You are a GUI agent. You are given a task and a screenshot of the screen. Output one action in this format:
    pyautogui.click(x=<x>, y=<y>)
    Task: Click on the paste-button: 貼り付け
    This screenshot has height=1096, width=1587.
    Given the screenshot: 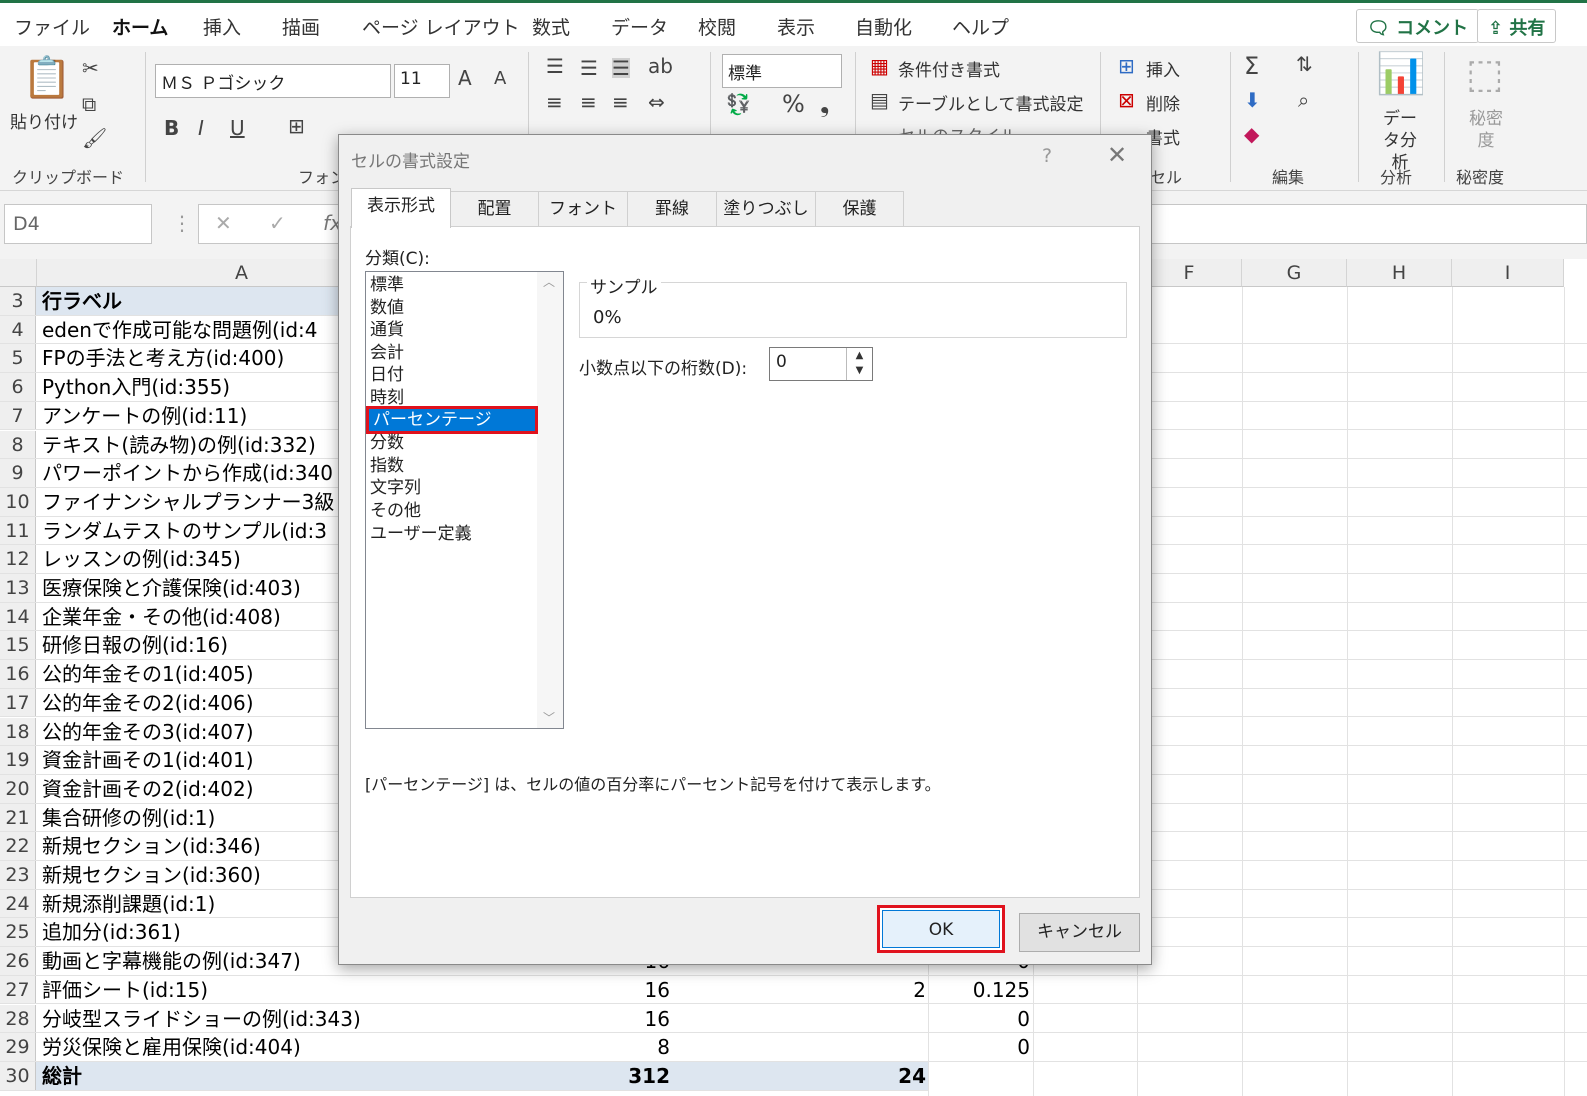 What is the action you would take?
    pyautogui.click(x=44, y=120)
    